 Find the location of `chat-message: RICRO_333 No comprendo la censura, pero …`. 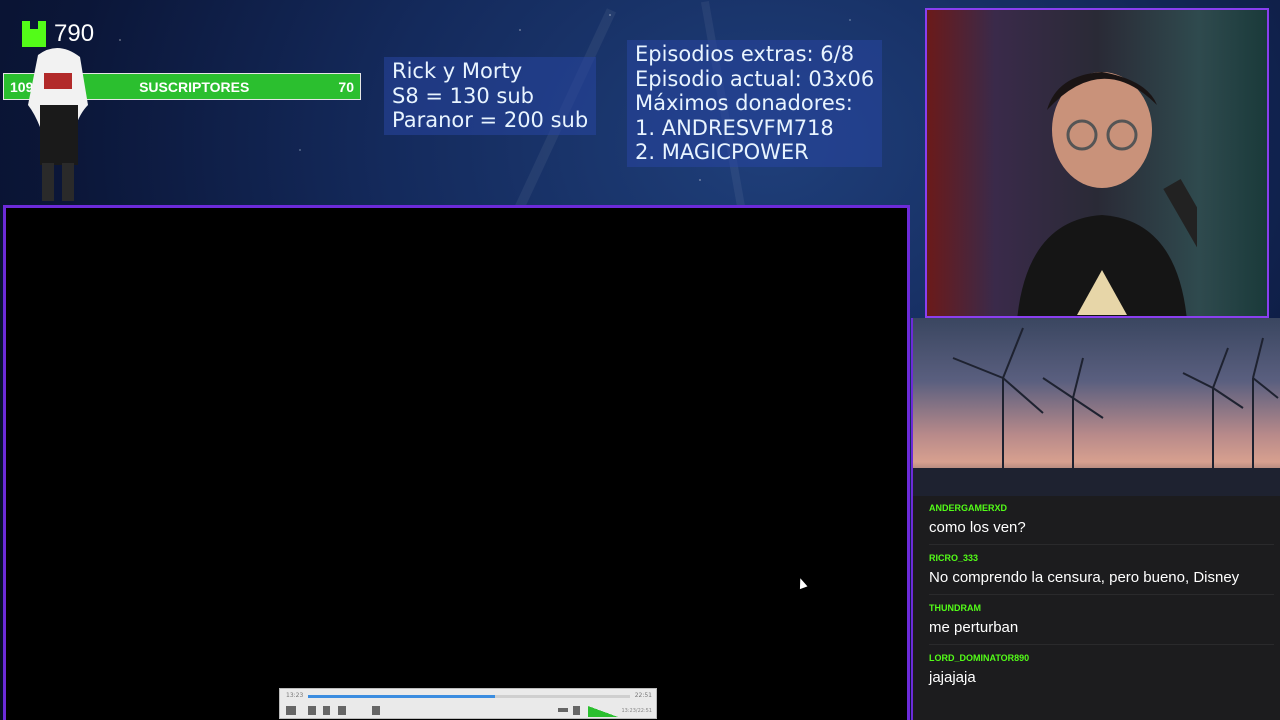

chat-message: RICRO_333 No comprendo la censura, pero … is located at coordinates (1101, 571).